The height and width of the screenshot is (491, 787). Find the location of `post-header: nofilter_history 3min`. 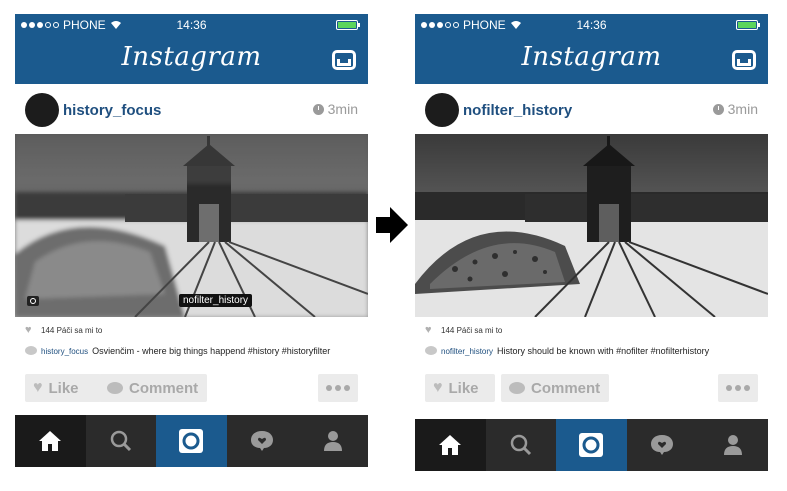

post-header: nofilter_history 3min is located at coordinates (591, 109).